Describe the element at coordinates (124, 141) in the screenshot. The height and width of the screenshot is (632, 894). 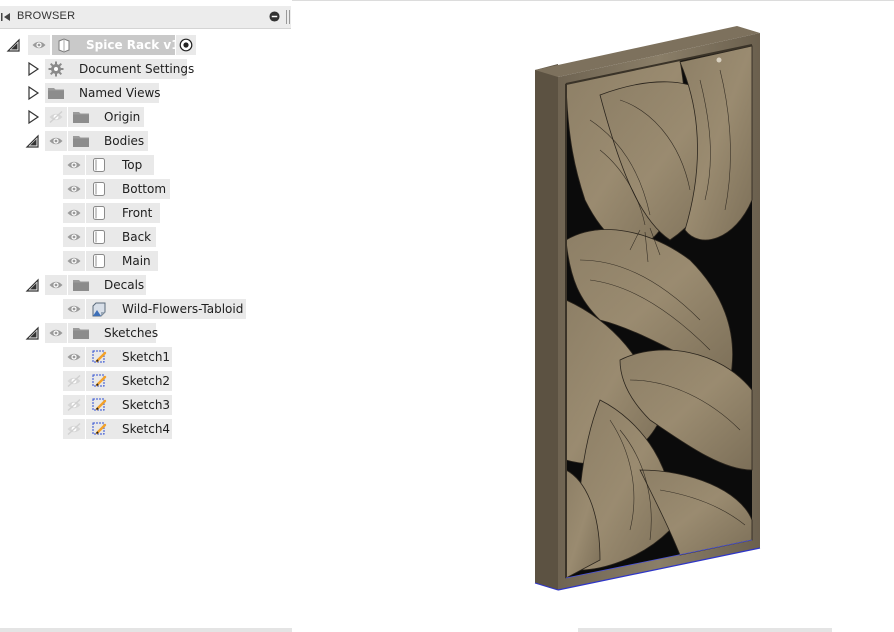
I see `tree-item-label: Bodies` at that location.